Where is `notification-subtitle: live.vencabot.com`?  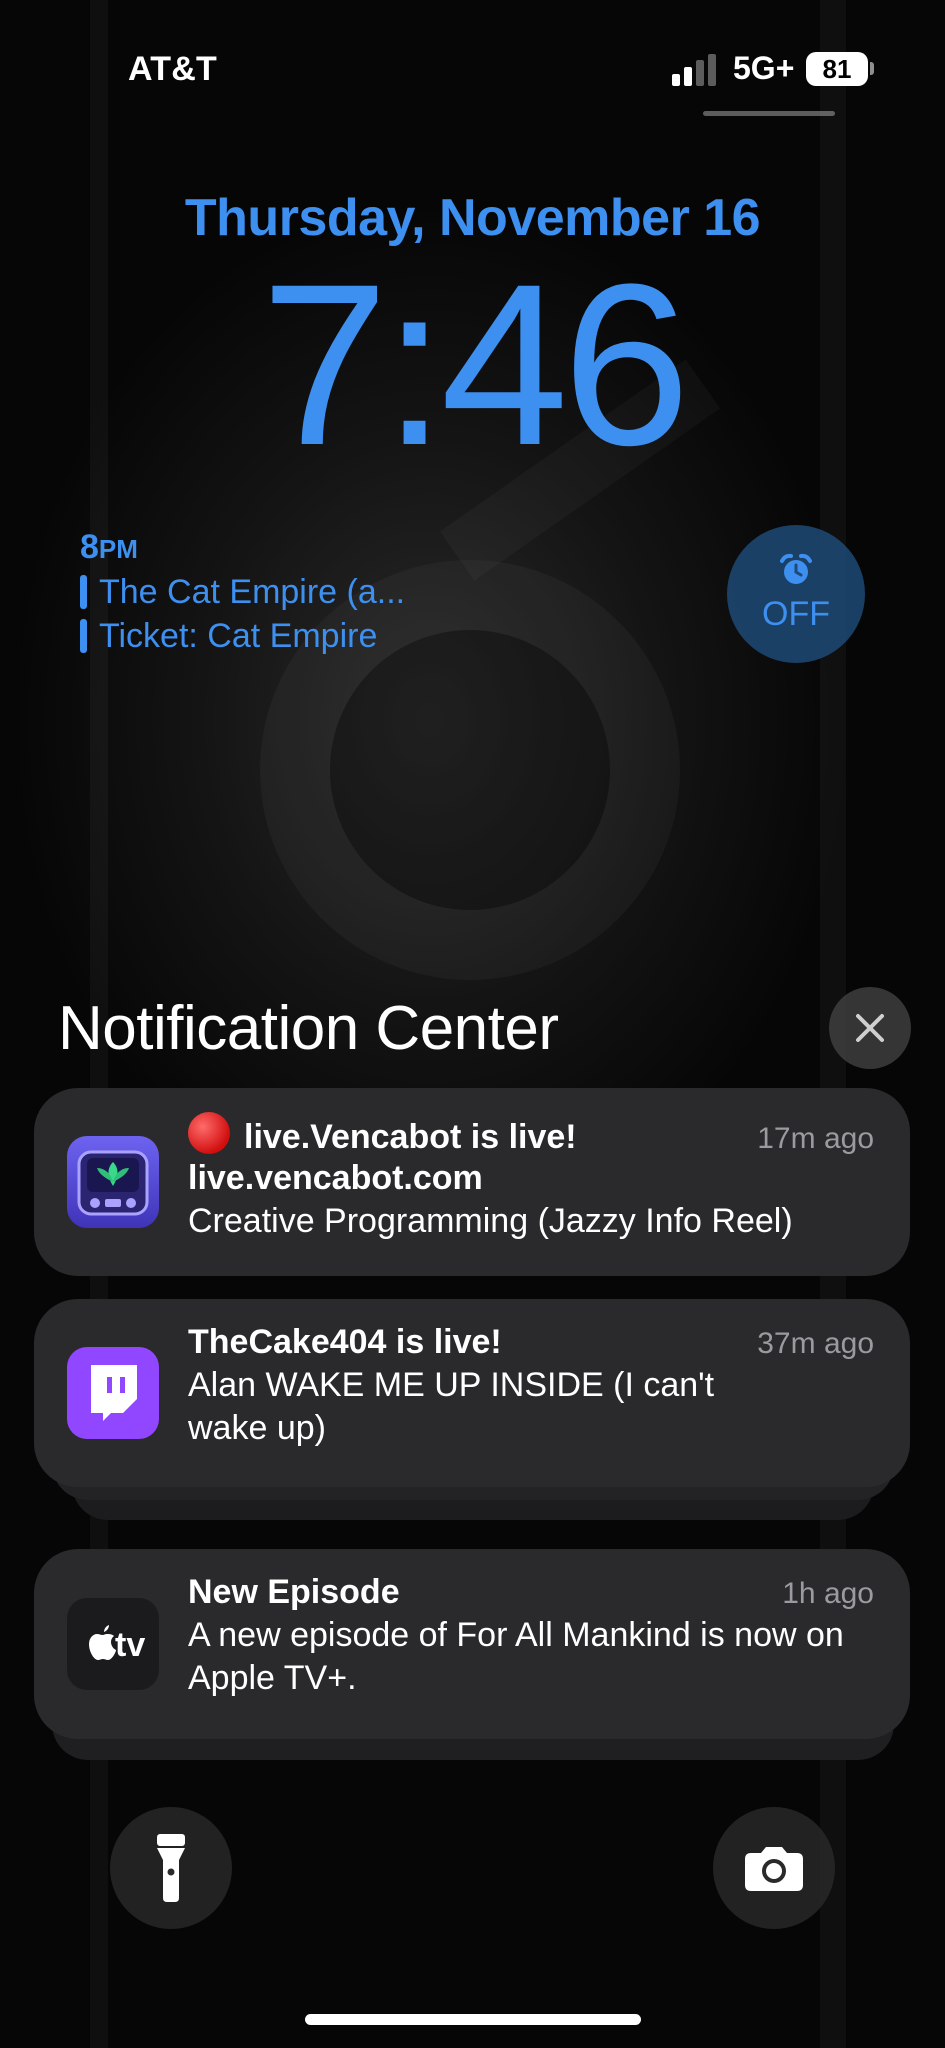
notification-subtitle: live.vencabot.com is located at coordinates (335, 1178).